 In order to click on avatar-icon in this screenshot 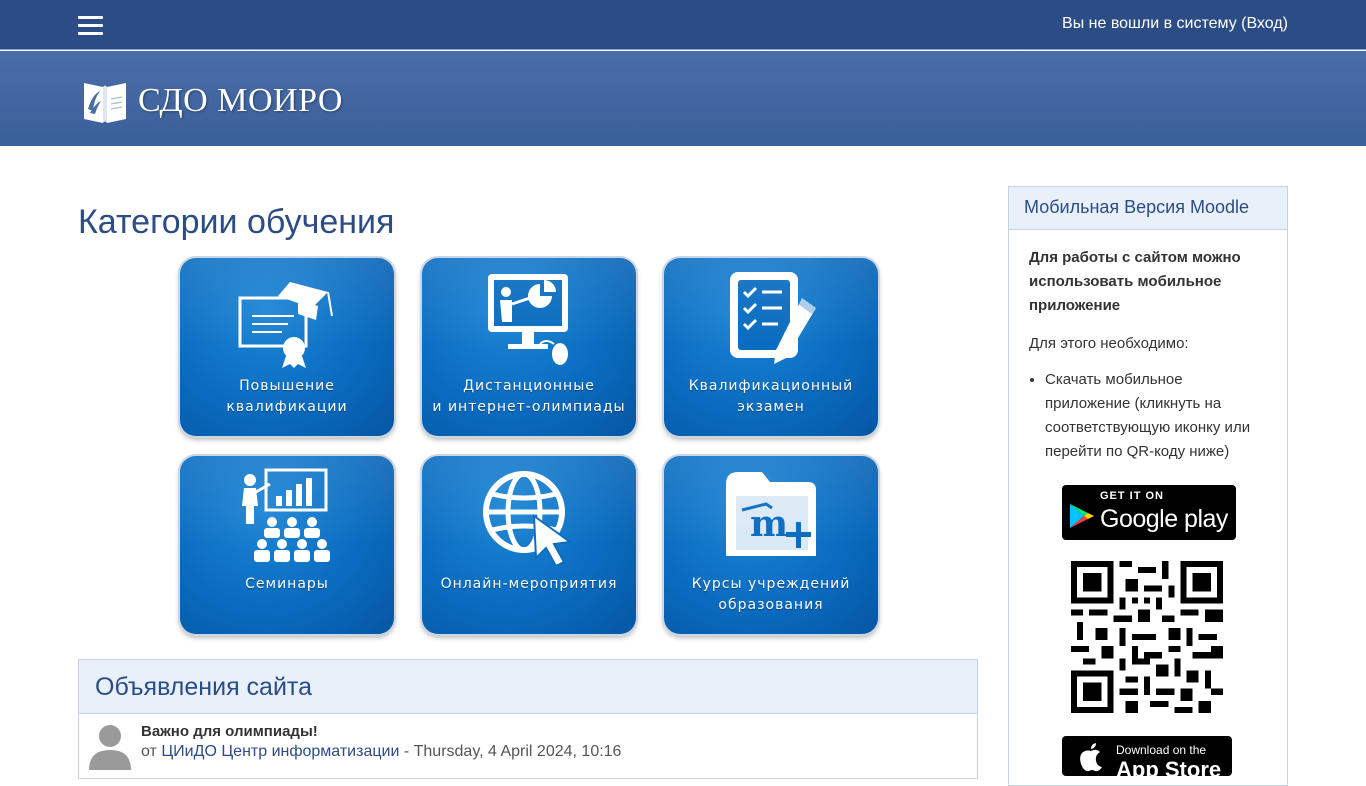, I will do `click(110, 747)`.